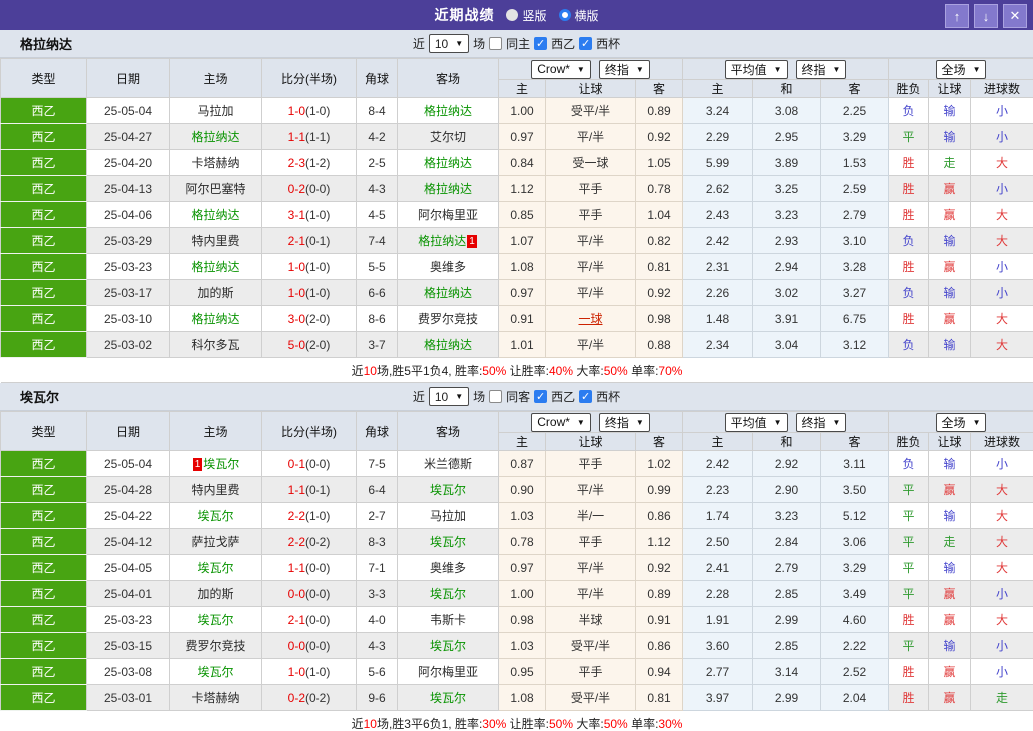 The image size is (1033, 731). I want to click on corner-cell: 4-5, so click(377, 214).